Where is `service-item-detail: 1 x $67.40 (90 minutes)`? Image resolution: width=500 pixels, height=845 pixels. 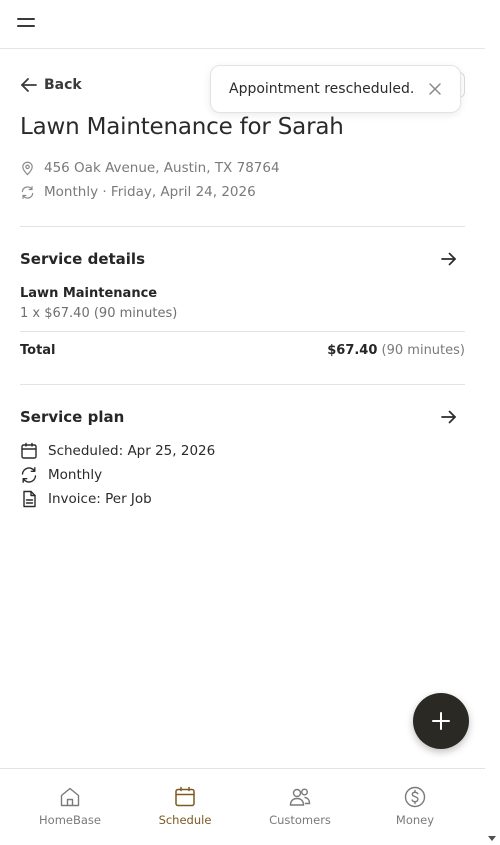
service-item-detail: 1 x $67.40 (90 minutes) is located at coordinates (99, 313).